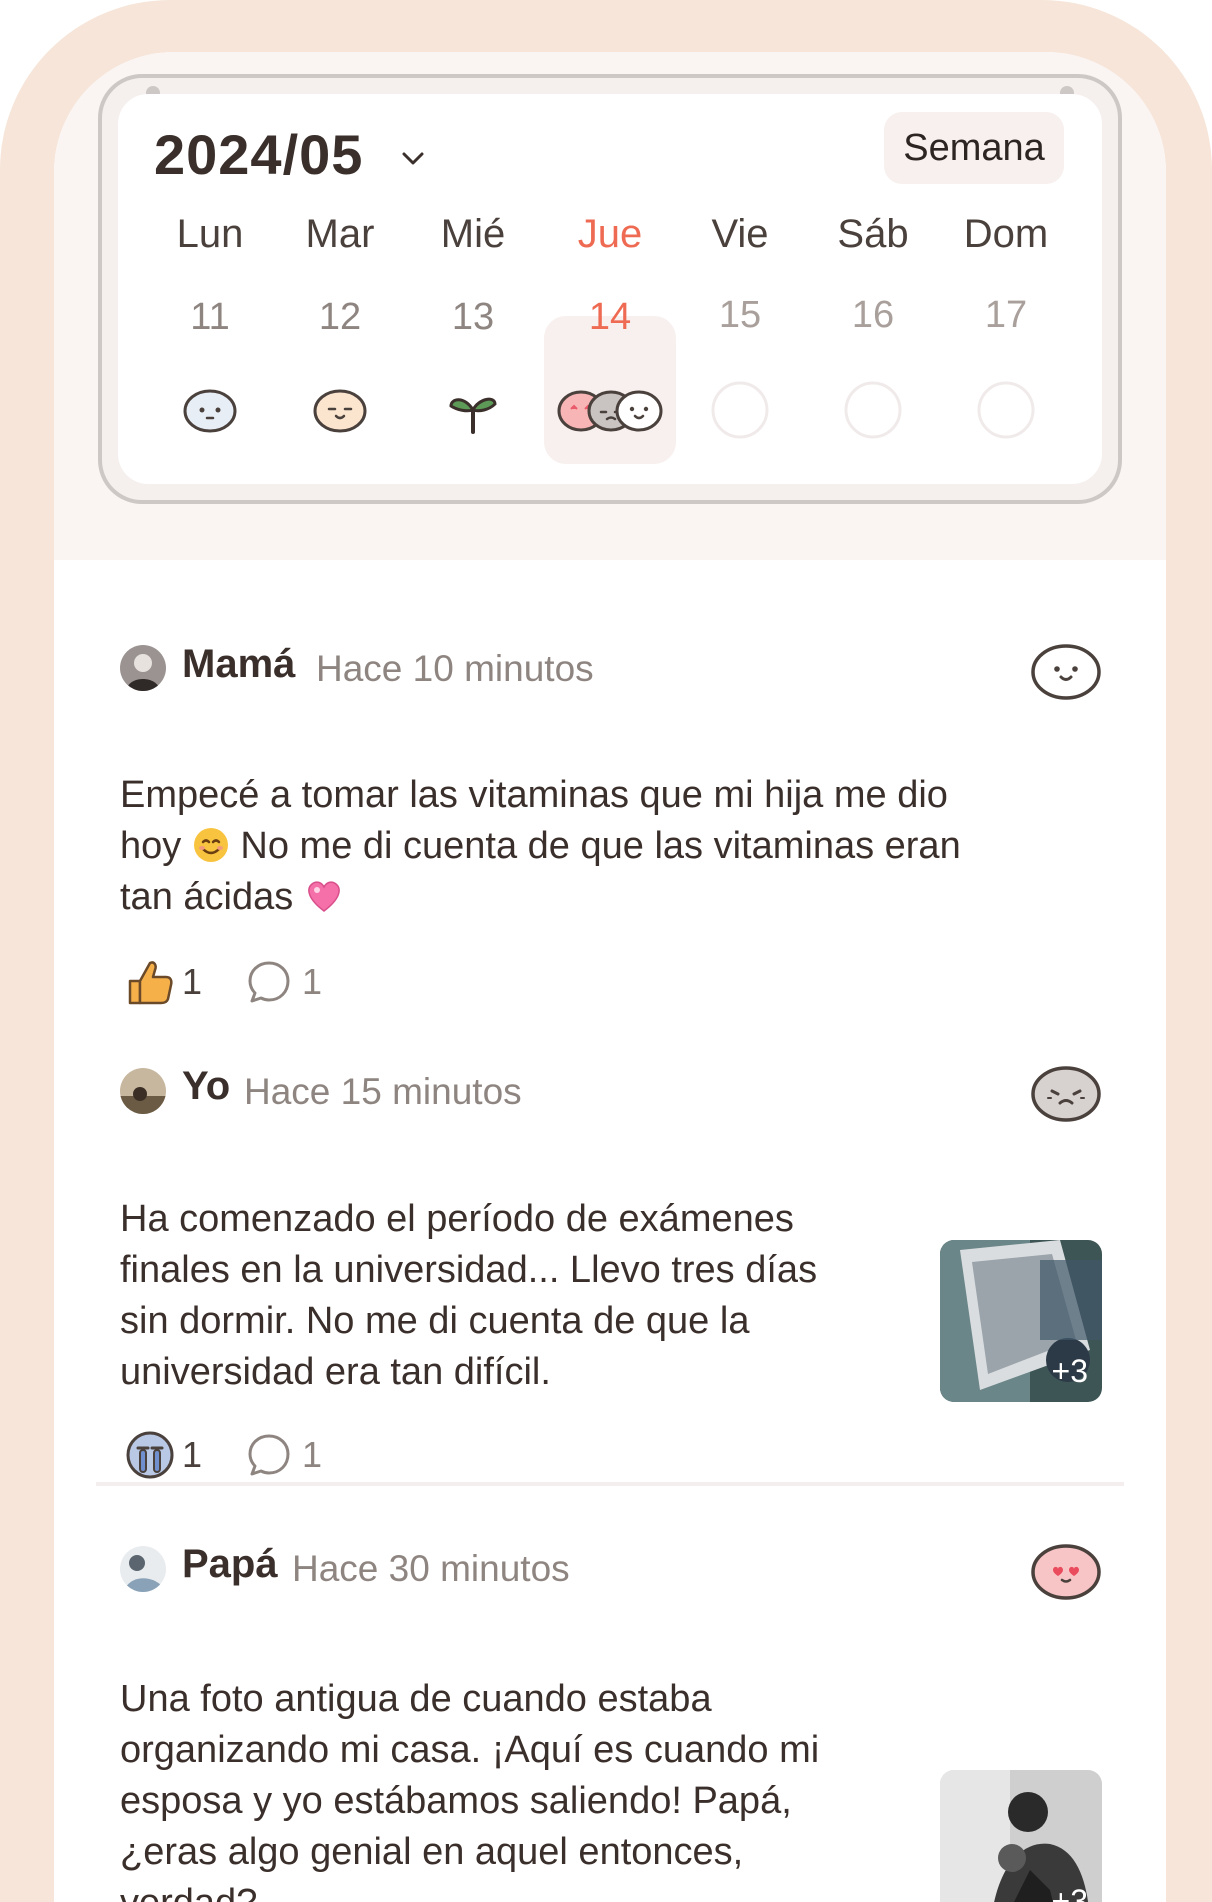  What do you see at coordinates (610, 317) in the screenshot?
I see `date-14: 14` at bounding box center [610, 317].